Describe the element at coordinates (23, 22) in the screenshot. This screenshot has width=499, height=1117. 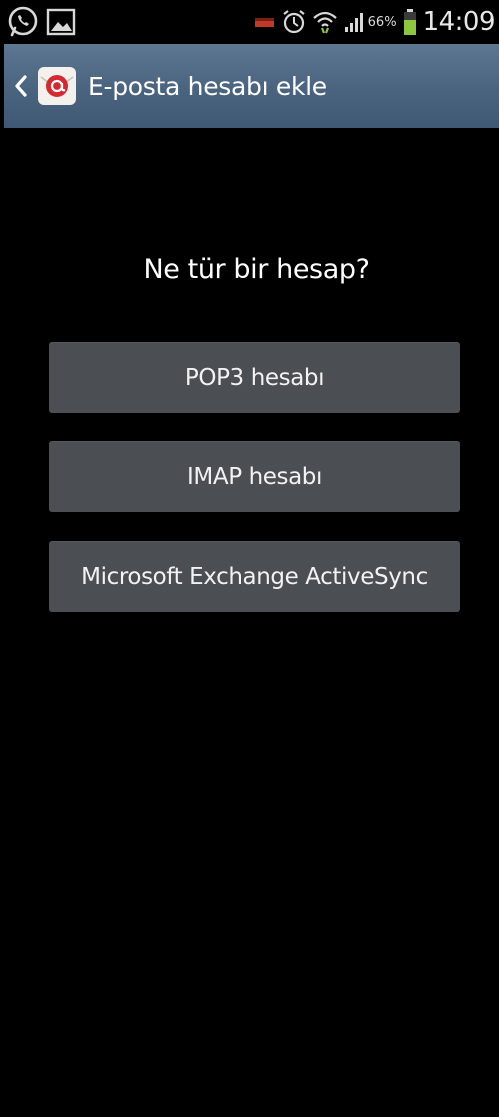
I see `whatsapp-icon` at that location.